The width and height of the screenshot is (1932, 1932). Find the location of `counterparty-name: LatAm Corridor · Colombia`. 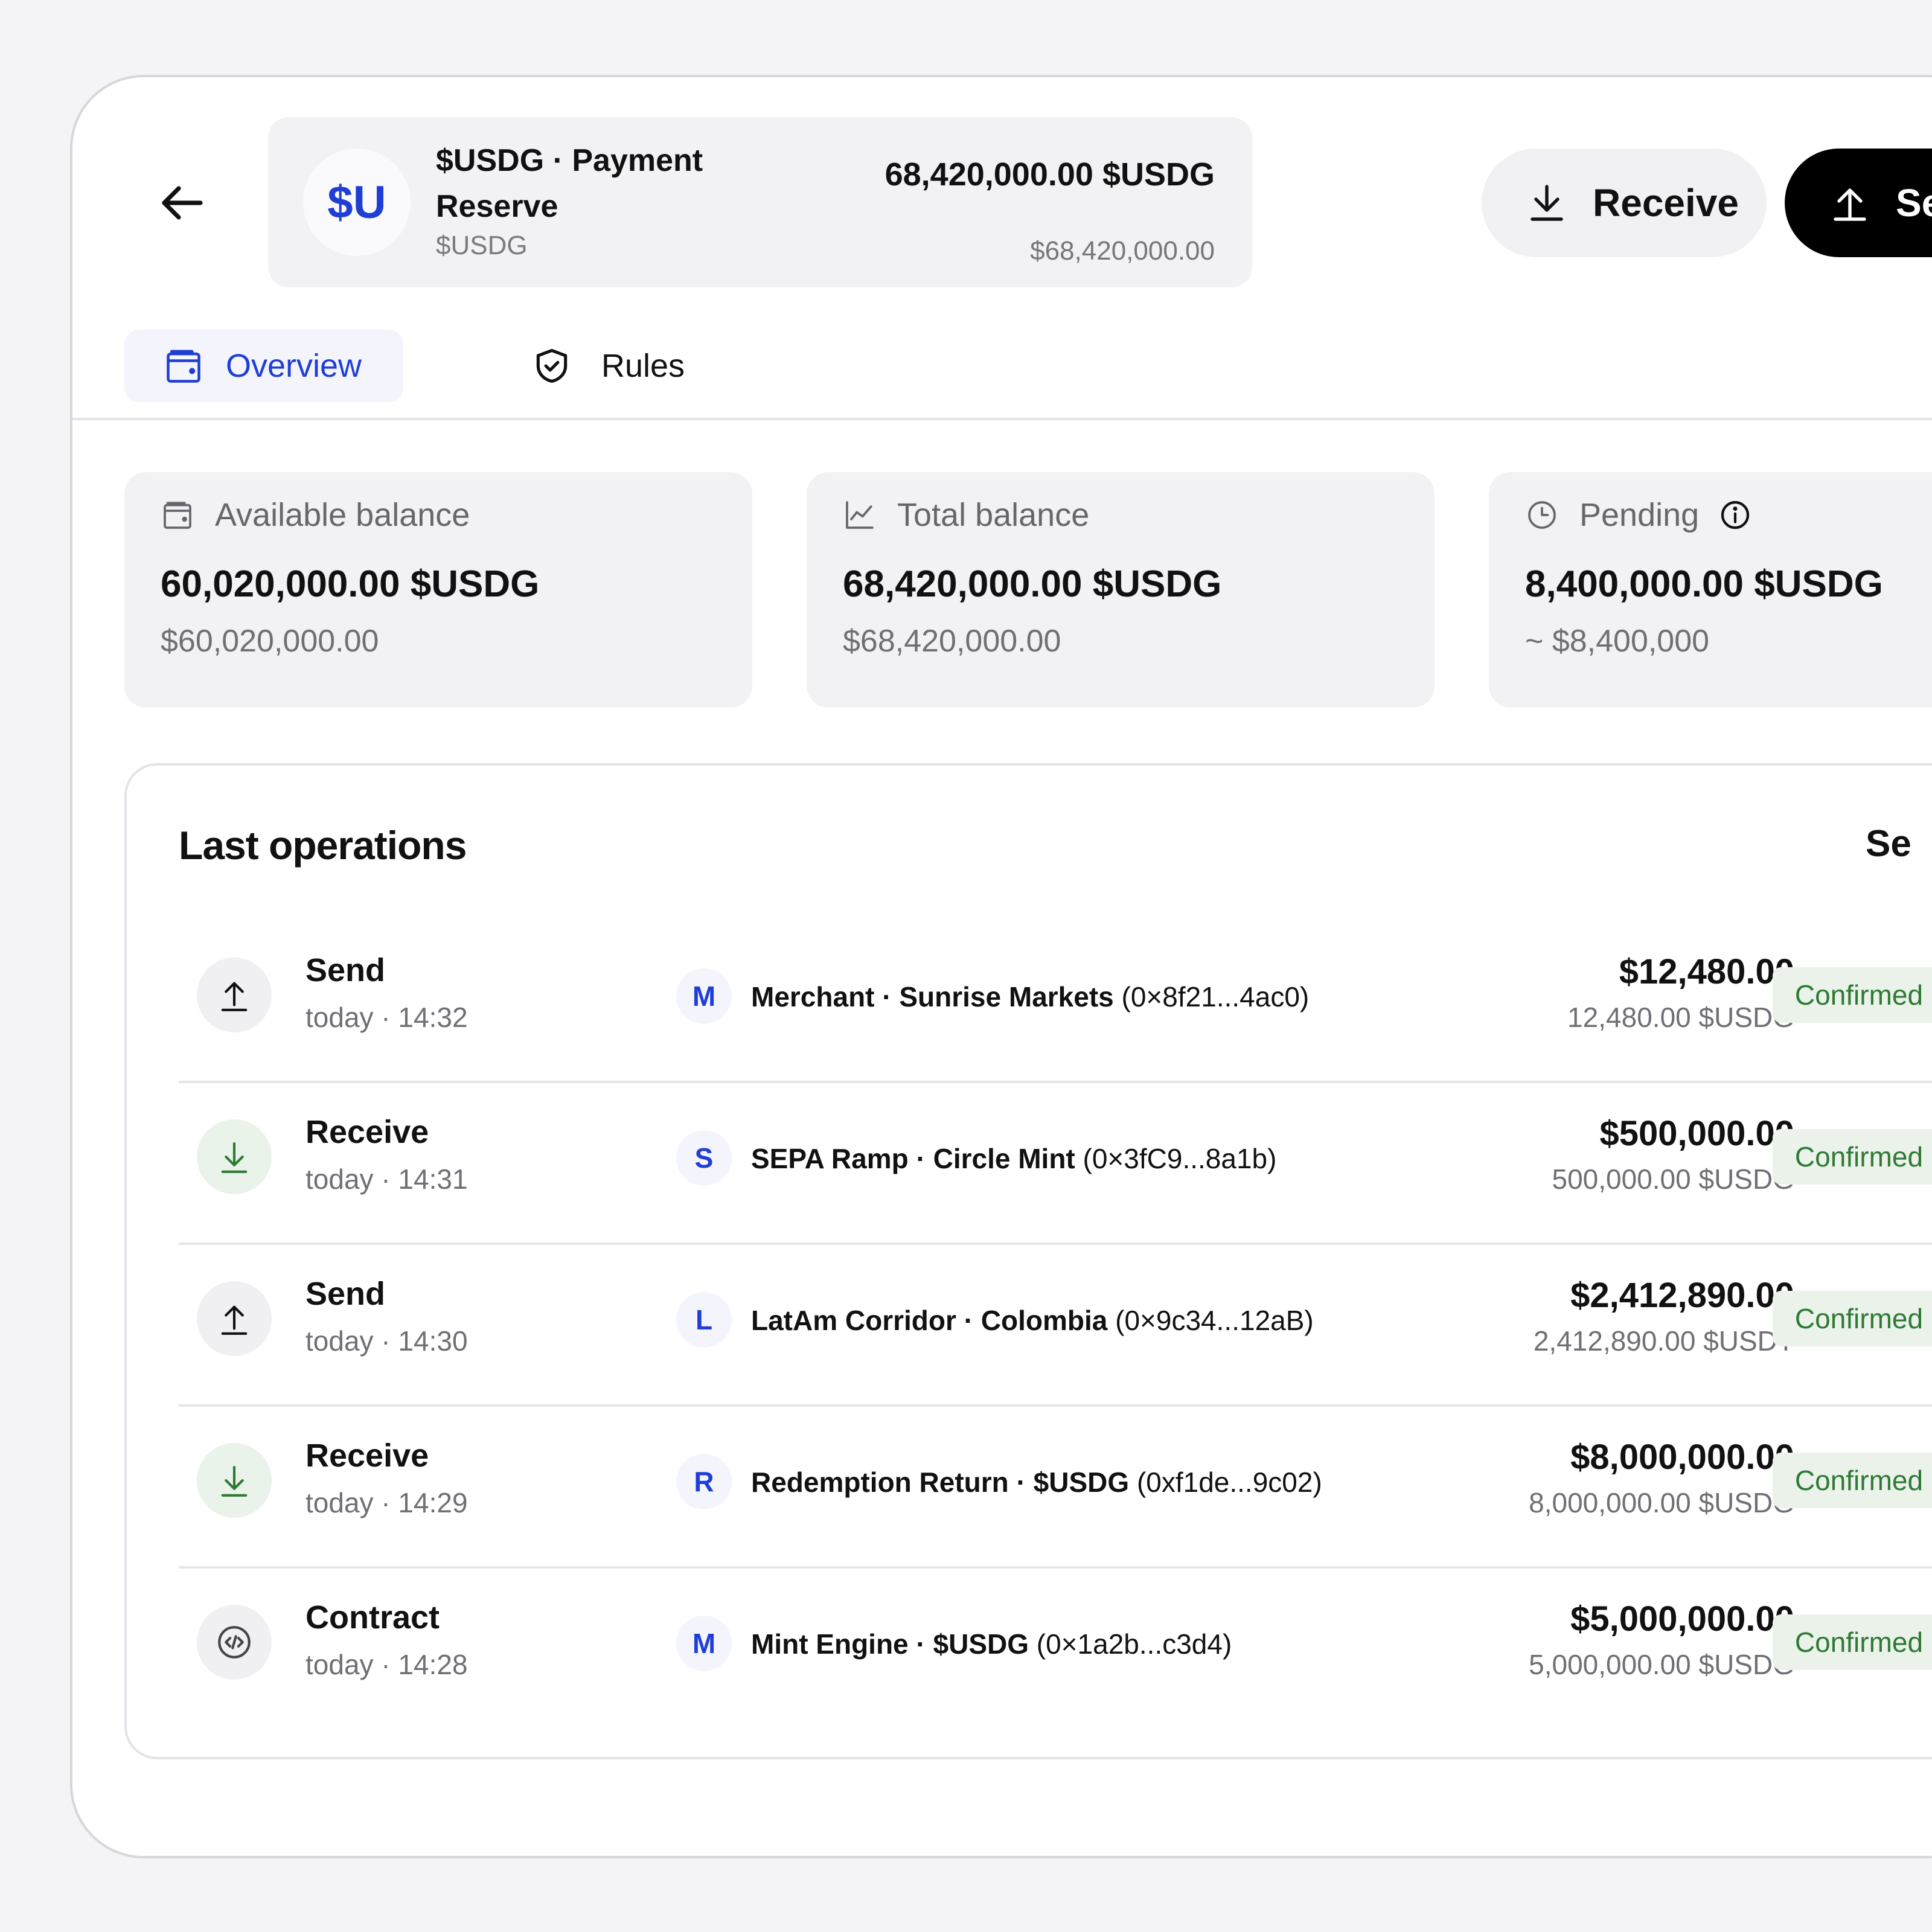

counterparty-name: LatAm Corridor · Colombia is located at coordinates (930, 1321).